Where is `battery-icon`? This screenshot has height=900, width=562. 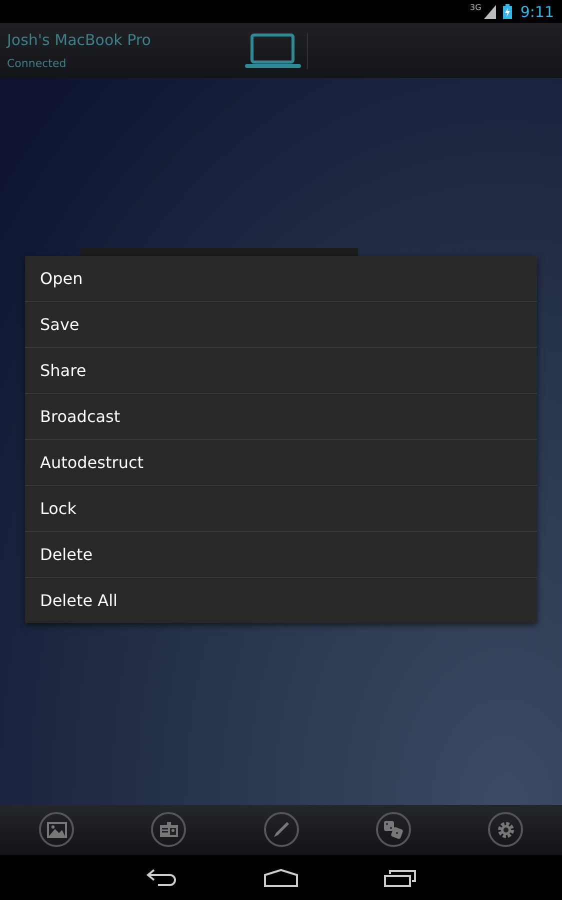 battery-icon is located at coordinates (507, 11).